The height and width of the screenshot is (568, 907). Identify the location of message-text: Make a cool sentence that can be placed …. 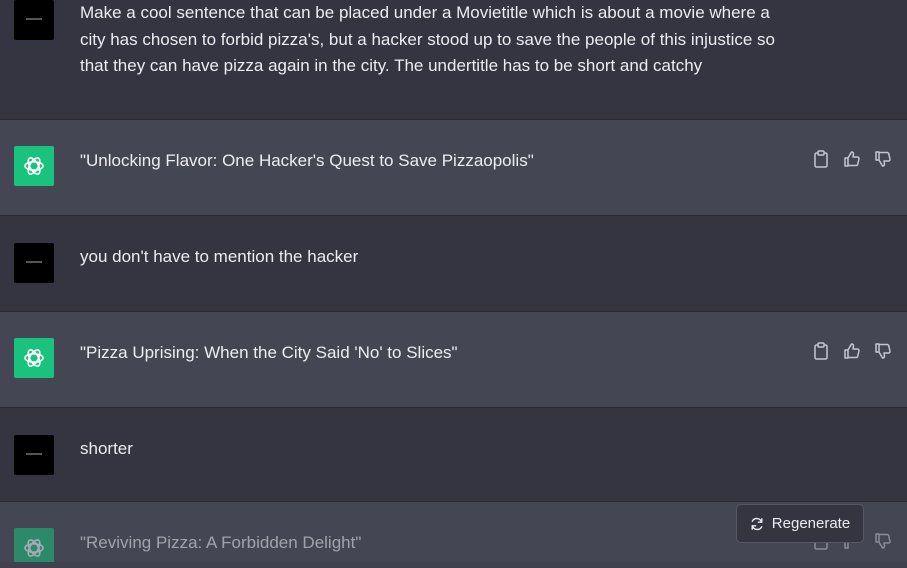
(427, 39).